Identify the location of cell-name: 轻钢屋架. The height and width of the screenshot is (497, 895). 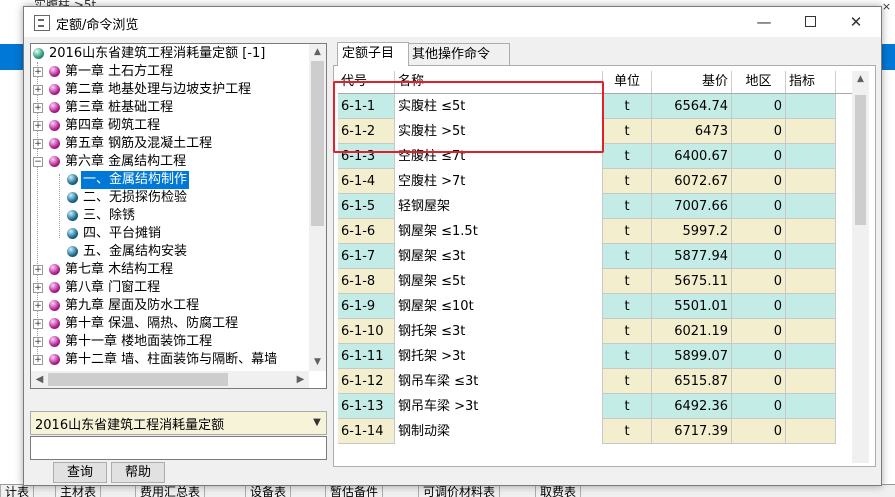
(499, 206).